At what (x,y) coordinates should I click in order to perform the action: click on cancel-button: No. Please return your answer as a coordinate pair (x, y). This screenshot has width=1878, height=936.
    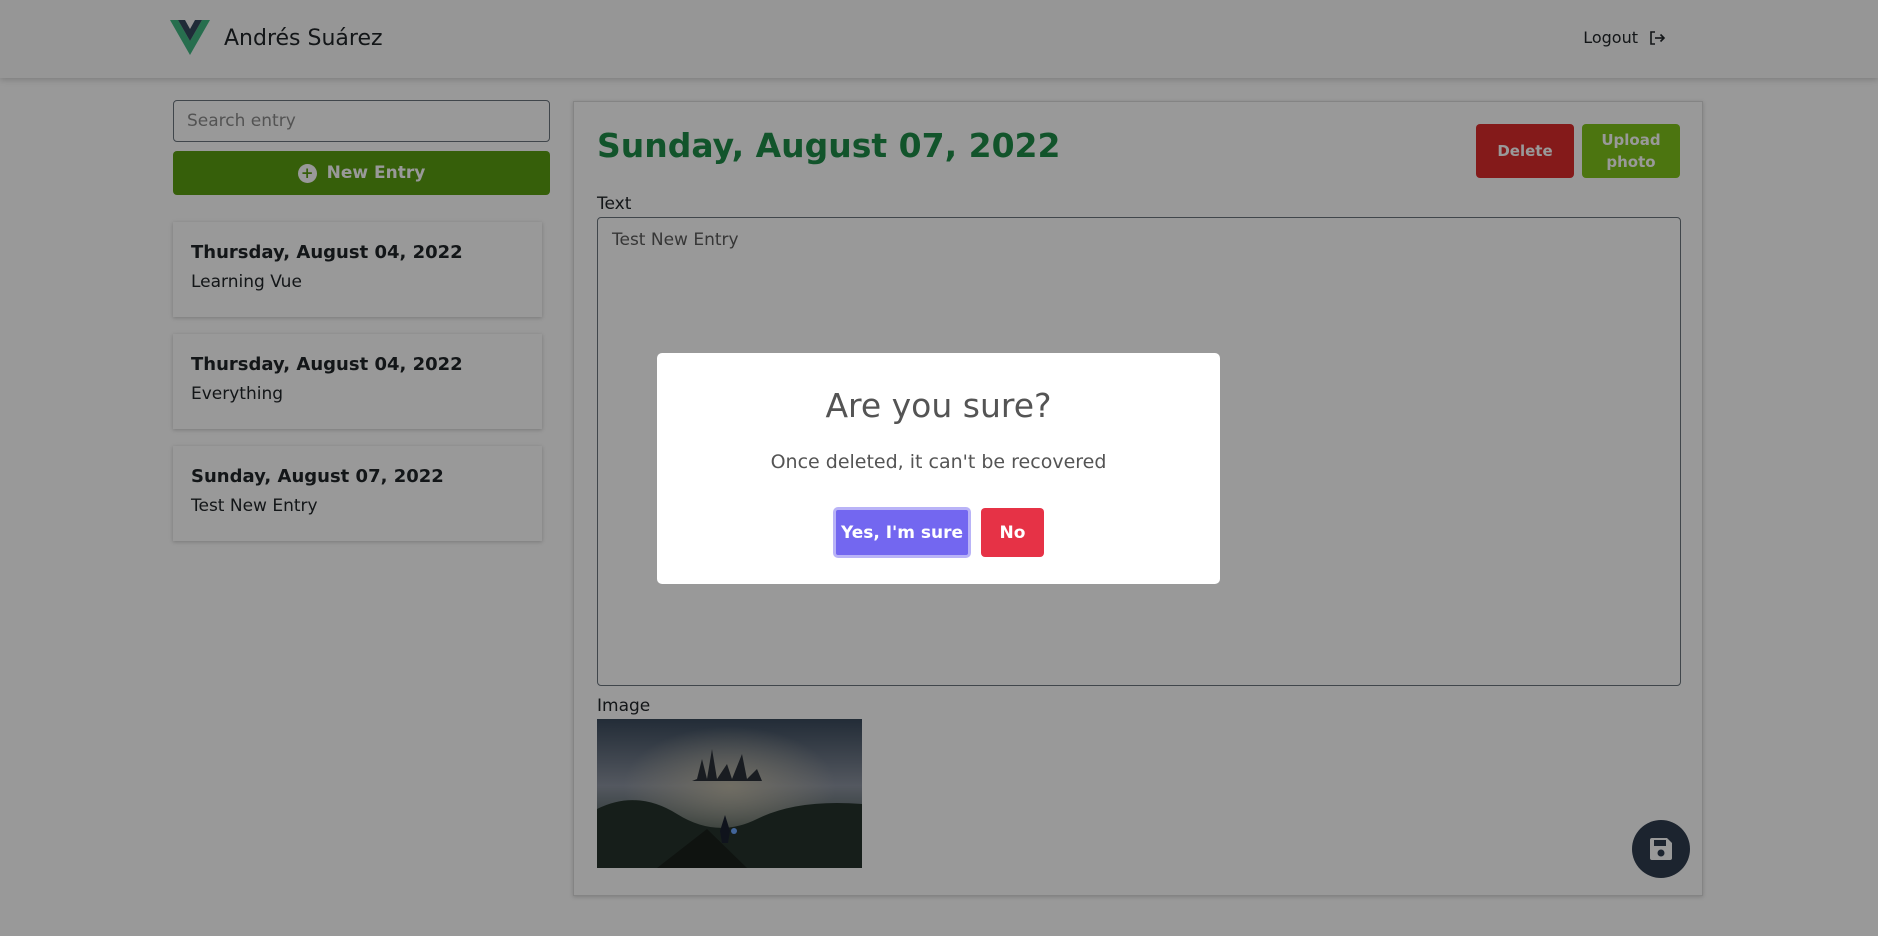
    Looking at the image, I should click on (1012, 532).